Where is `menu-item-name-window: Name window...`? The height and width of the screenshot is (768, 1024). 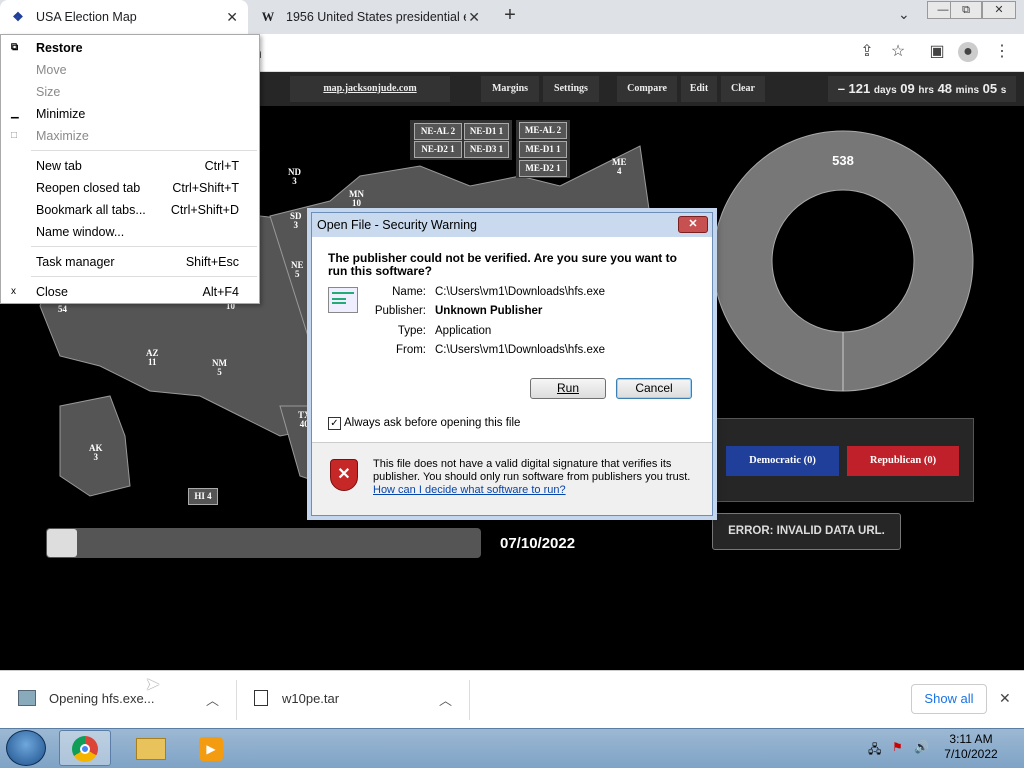
menu-item-name-window: Name window... is located at coordinates (130, 232).